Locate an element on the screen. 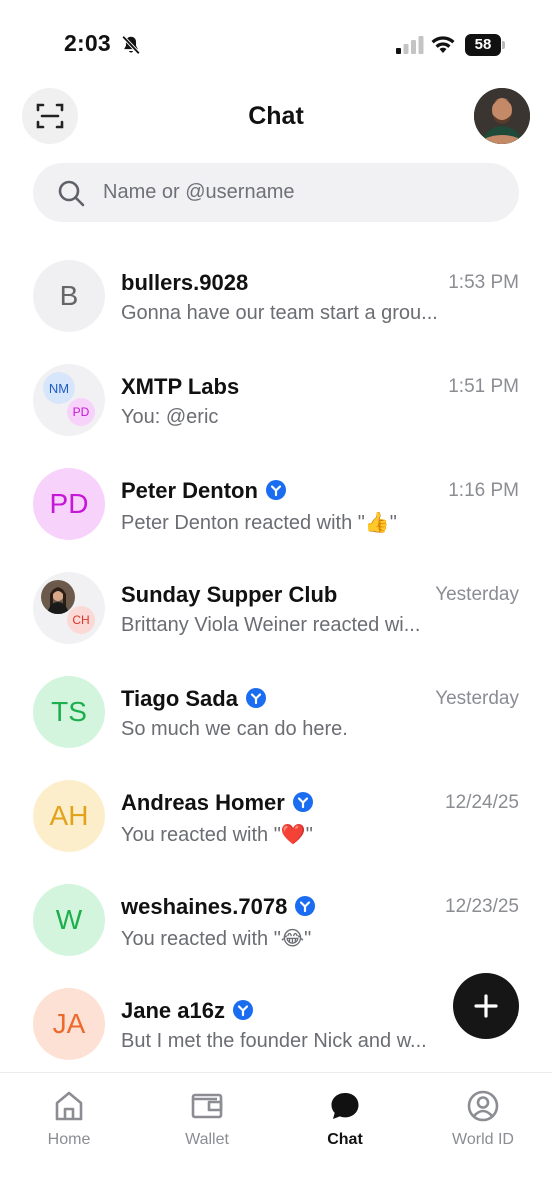 This screenshot has width=552, height=1200. chat-name: bullers.9028 is located at coordinates (184, 283).